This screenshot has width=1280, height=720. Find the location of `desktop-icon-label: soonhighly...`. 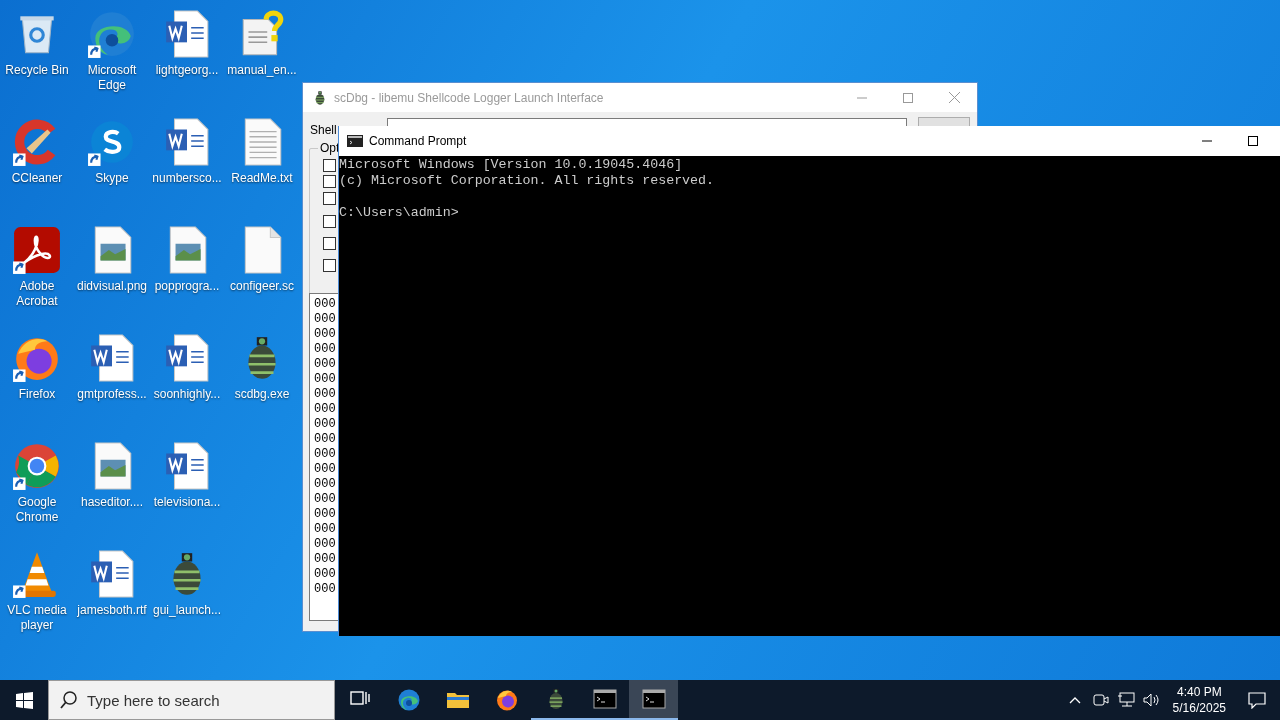

desktop-icon-label: soonhighly... is located at coordinates (187, 394).